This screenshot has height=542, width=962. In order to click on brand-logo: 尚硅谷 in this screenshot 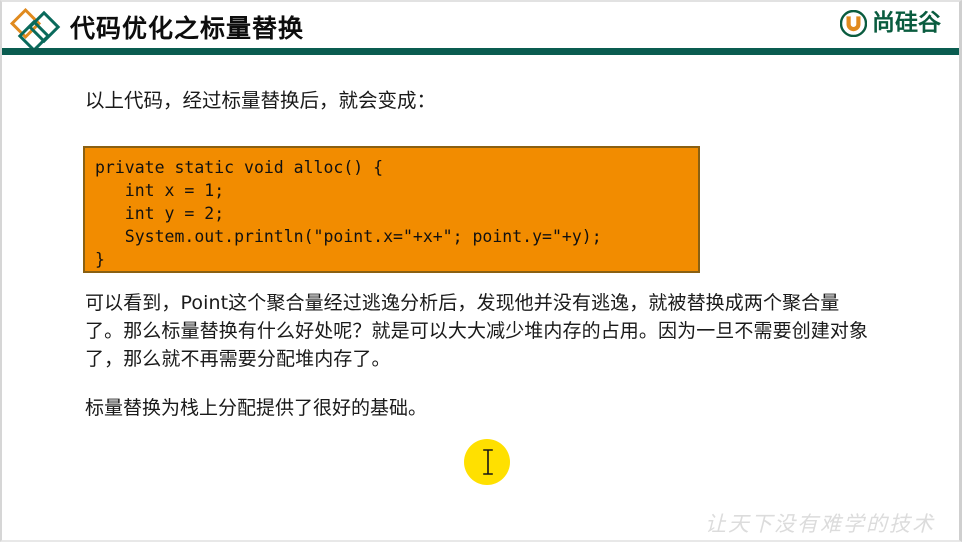, I will do `click(890, 23)`.